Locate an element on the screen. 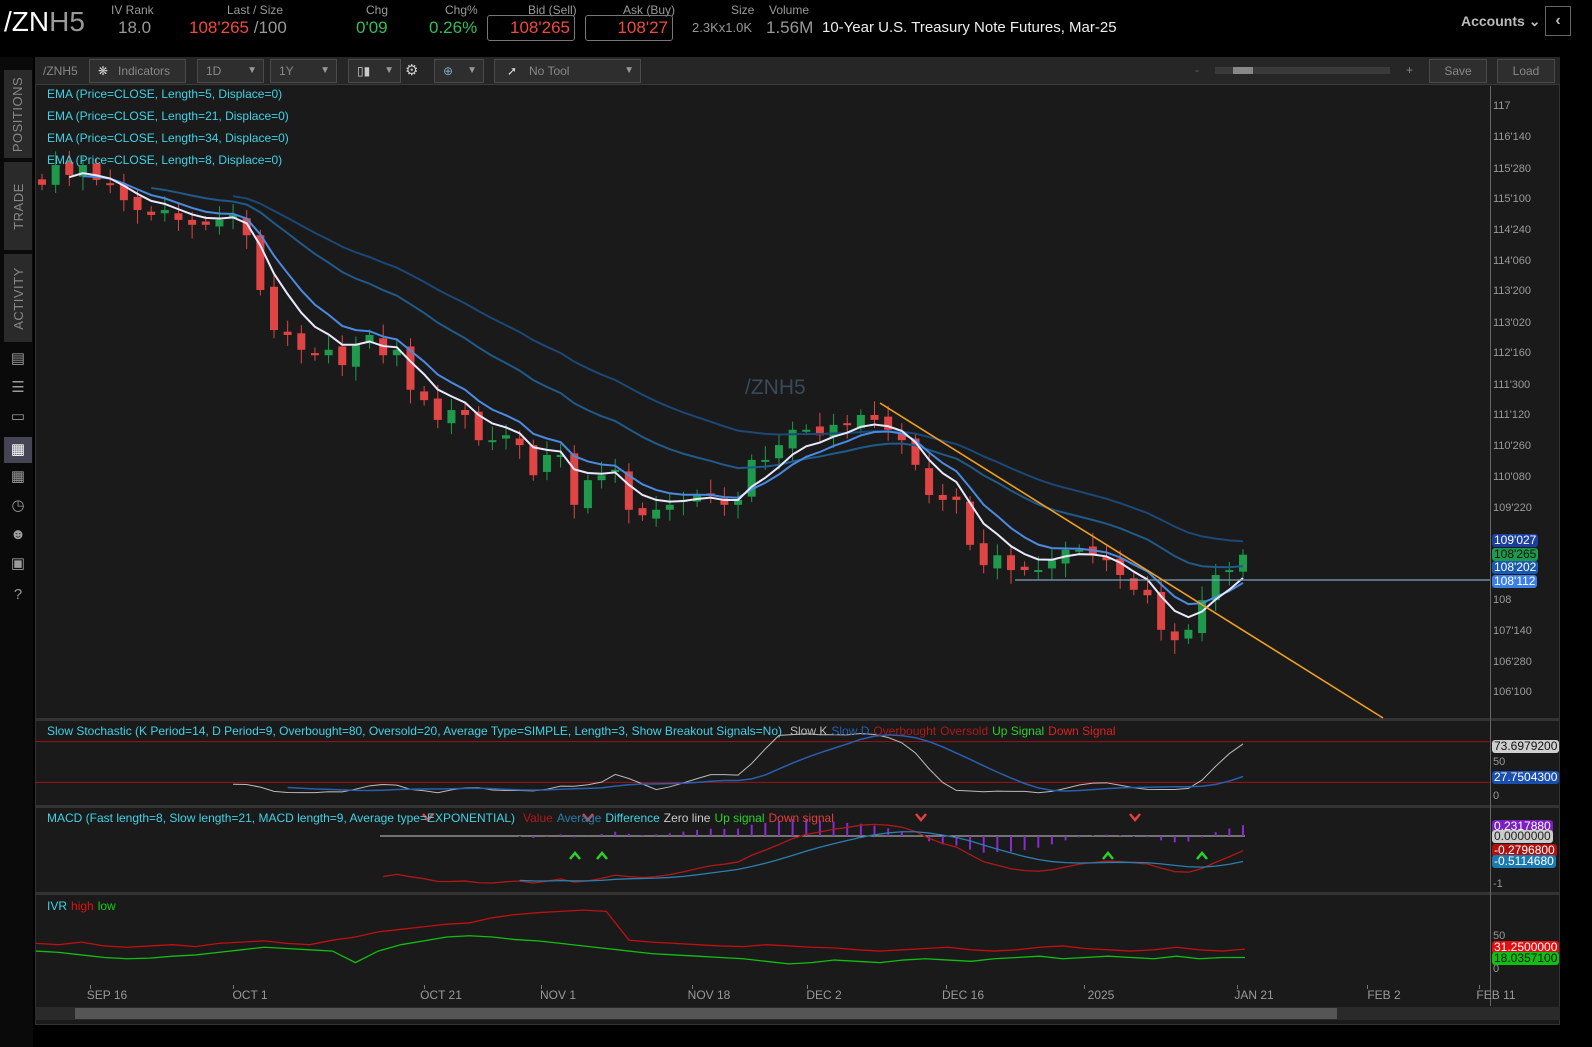 Image resolution: width=1592 pixels, height=1047 pixels. stoch-tick: 50 is located at coordinates (1499, 762).